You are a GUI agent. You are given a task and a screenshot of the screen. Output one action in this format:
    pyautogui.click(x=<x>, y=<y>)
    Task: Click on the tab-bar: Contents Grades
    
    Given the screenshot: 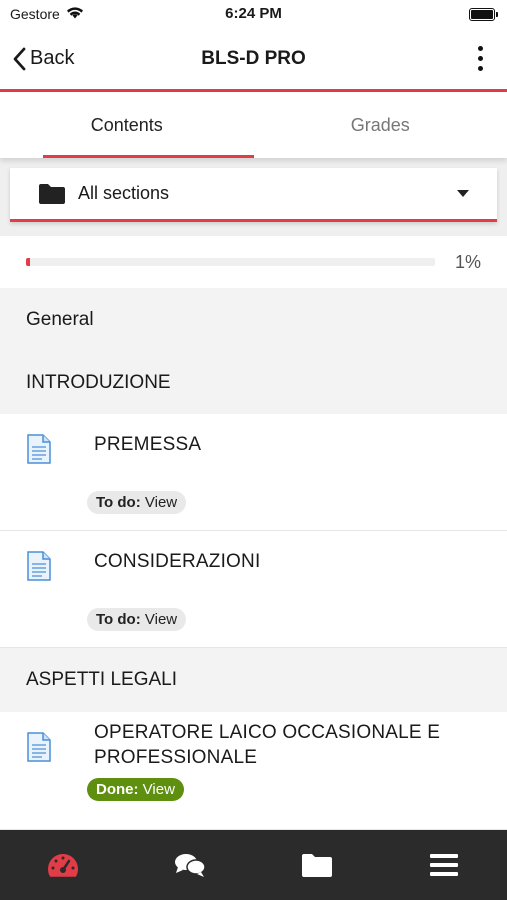 What is the action you would take?
    pyautogui.click(x=253, y=125)
    